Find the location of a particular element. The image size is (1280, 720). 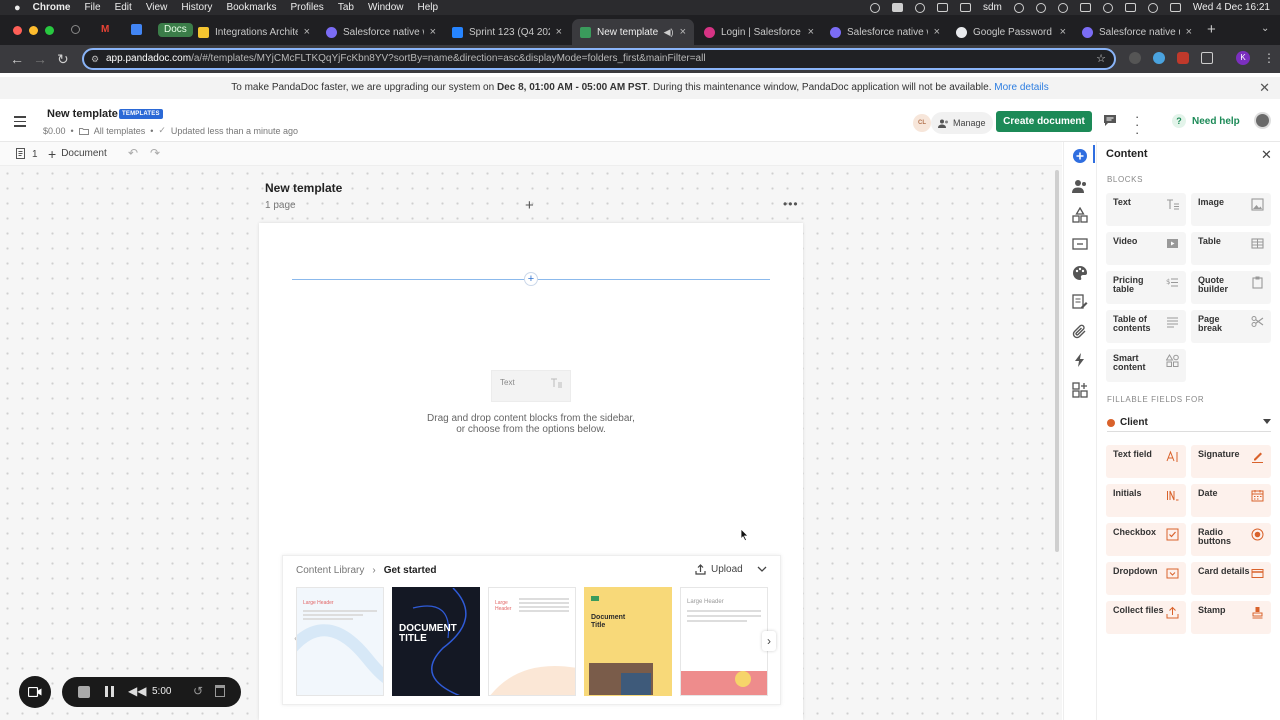

tab-salesforce-native-1: Salesforce native wo × is located at coordinates (381, 32).